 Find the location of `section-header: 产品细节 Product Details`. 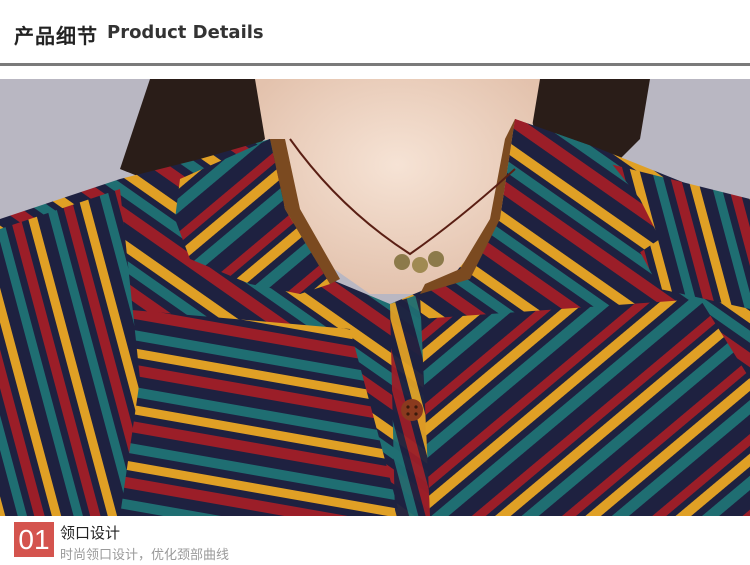

section-header: 产品细节 Product Details is located at coordinates (375, 32).